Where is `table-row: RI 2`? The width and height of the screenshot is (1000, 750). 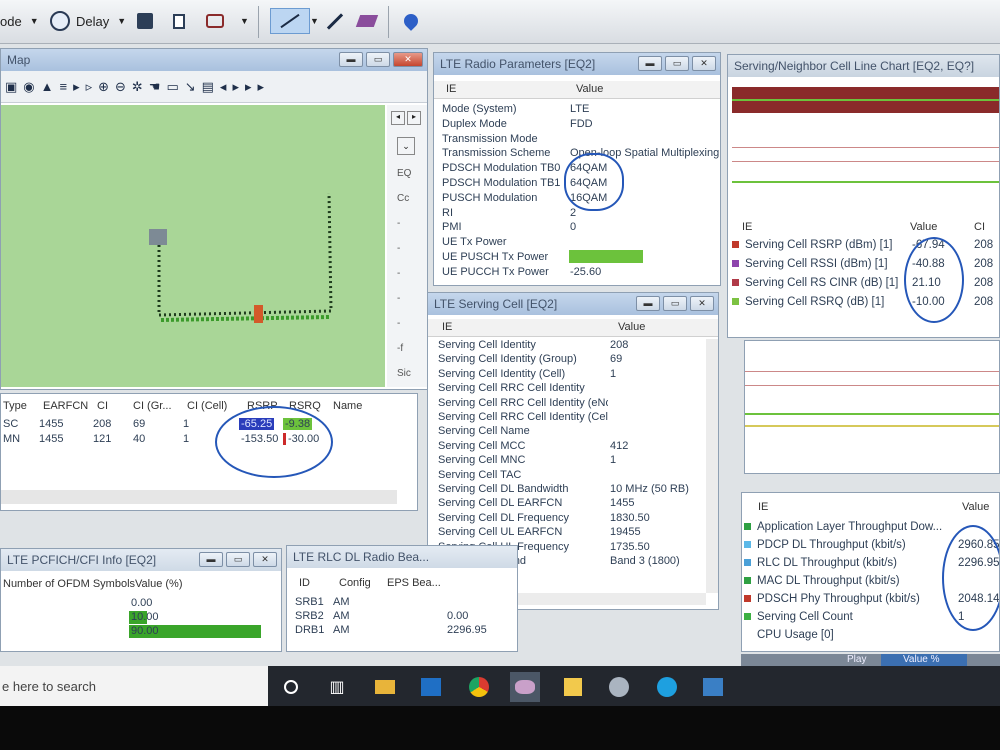 table-row: RI 2 is located at coordinates (577, 214).